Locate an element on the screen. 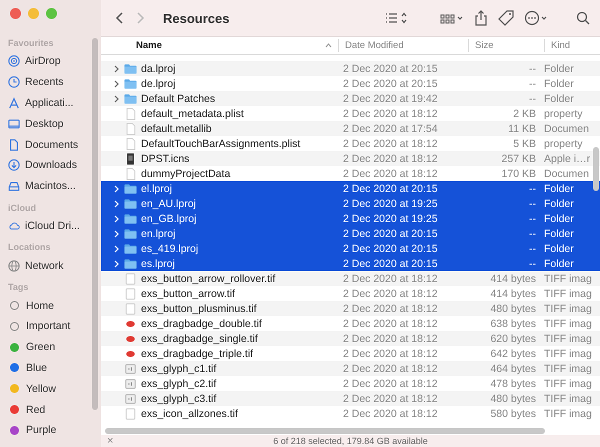 The image size is (600, 447). file-row: exs_glyph_c1.tif 2 Dec 2020 at 18:12 464 bytes TIFF imag is located at coordinates (350, 368).